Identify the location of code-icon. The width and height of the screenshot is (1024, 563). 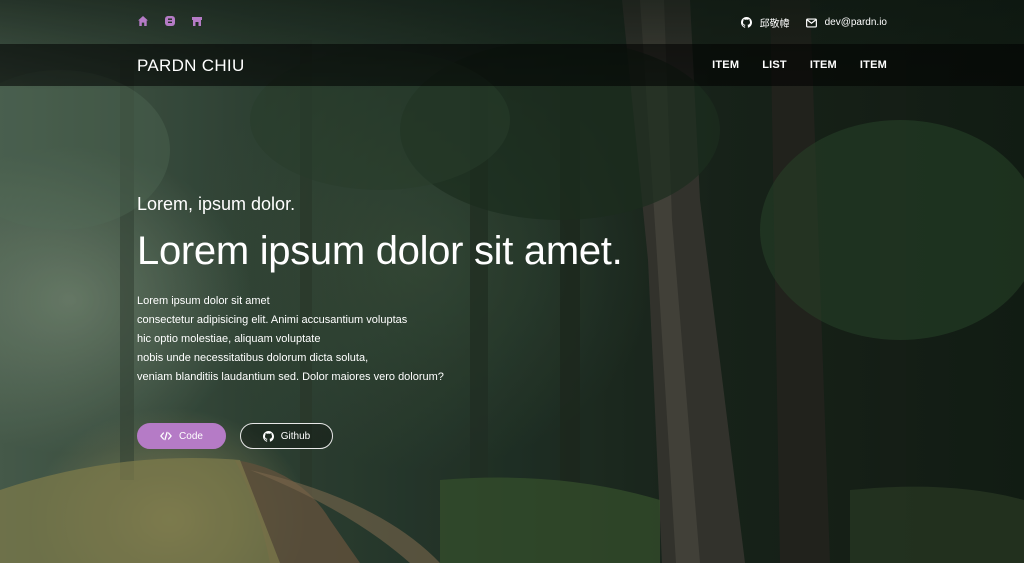
(166, 436).